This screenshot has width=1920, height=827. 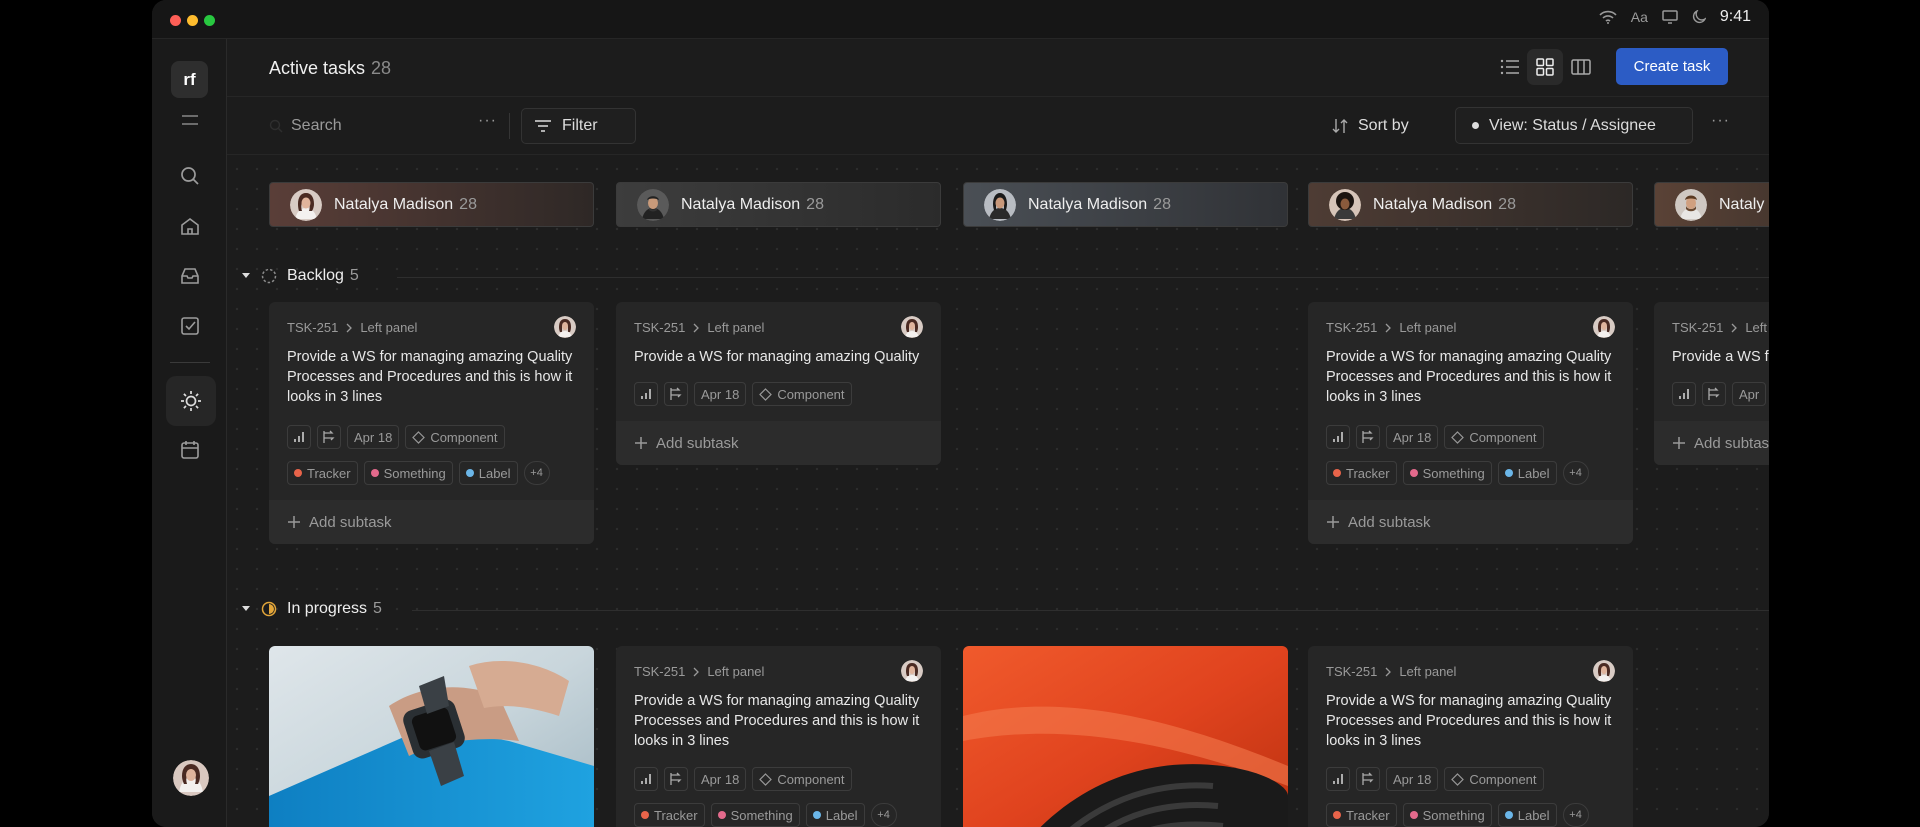 I want to click on split-icon, so click(x=676, y=778).